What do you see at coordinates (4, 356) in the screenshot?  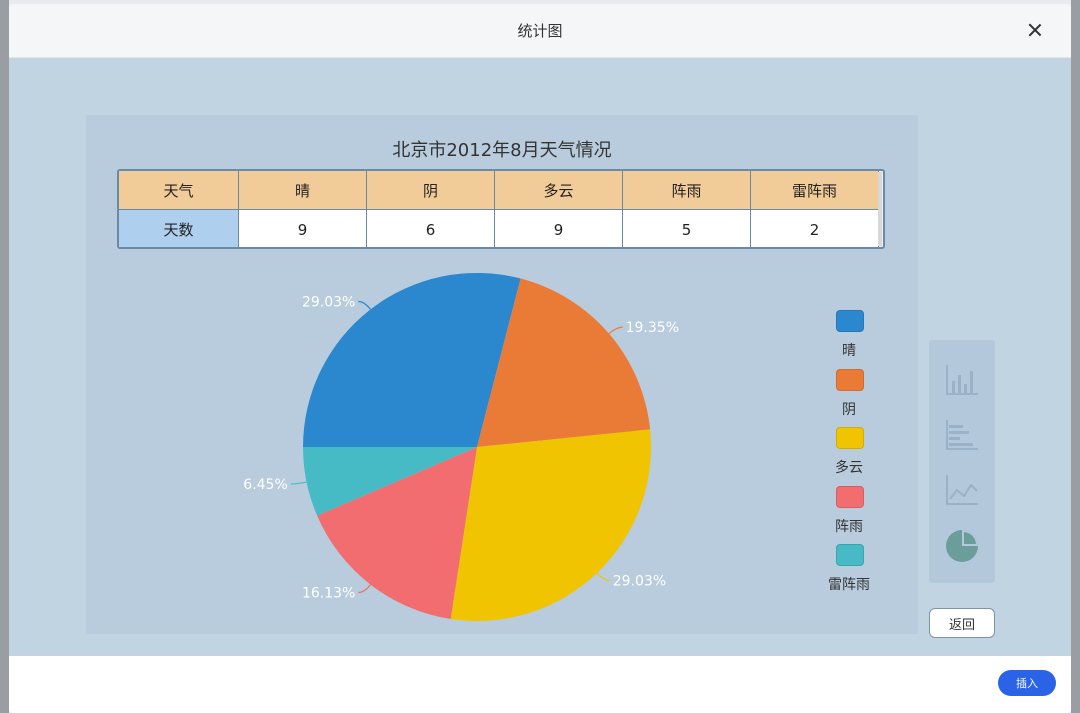 I see `backdrop-edge-left` at bounding box center [4, 356].